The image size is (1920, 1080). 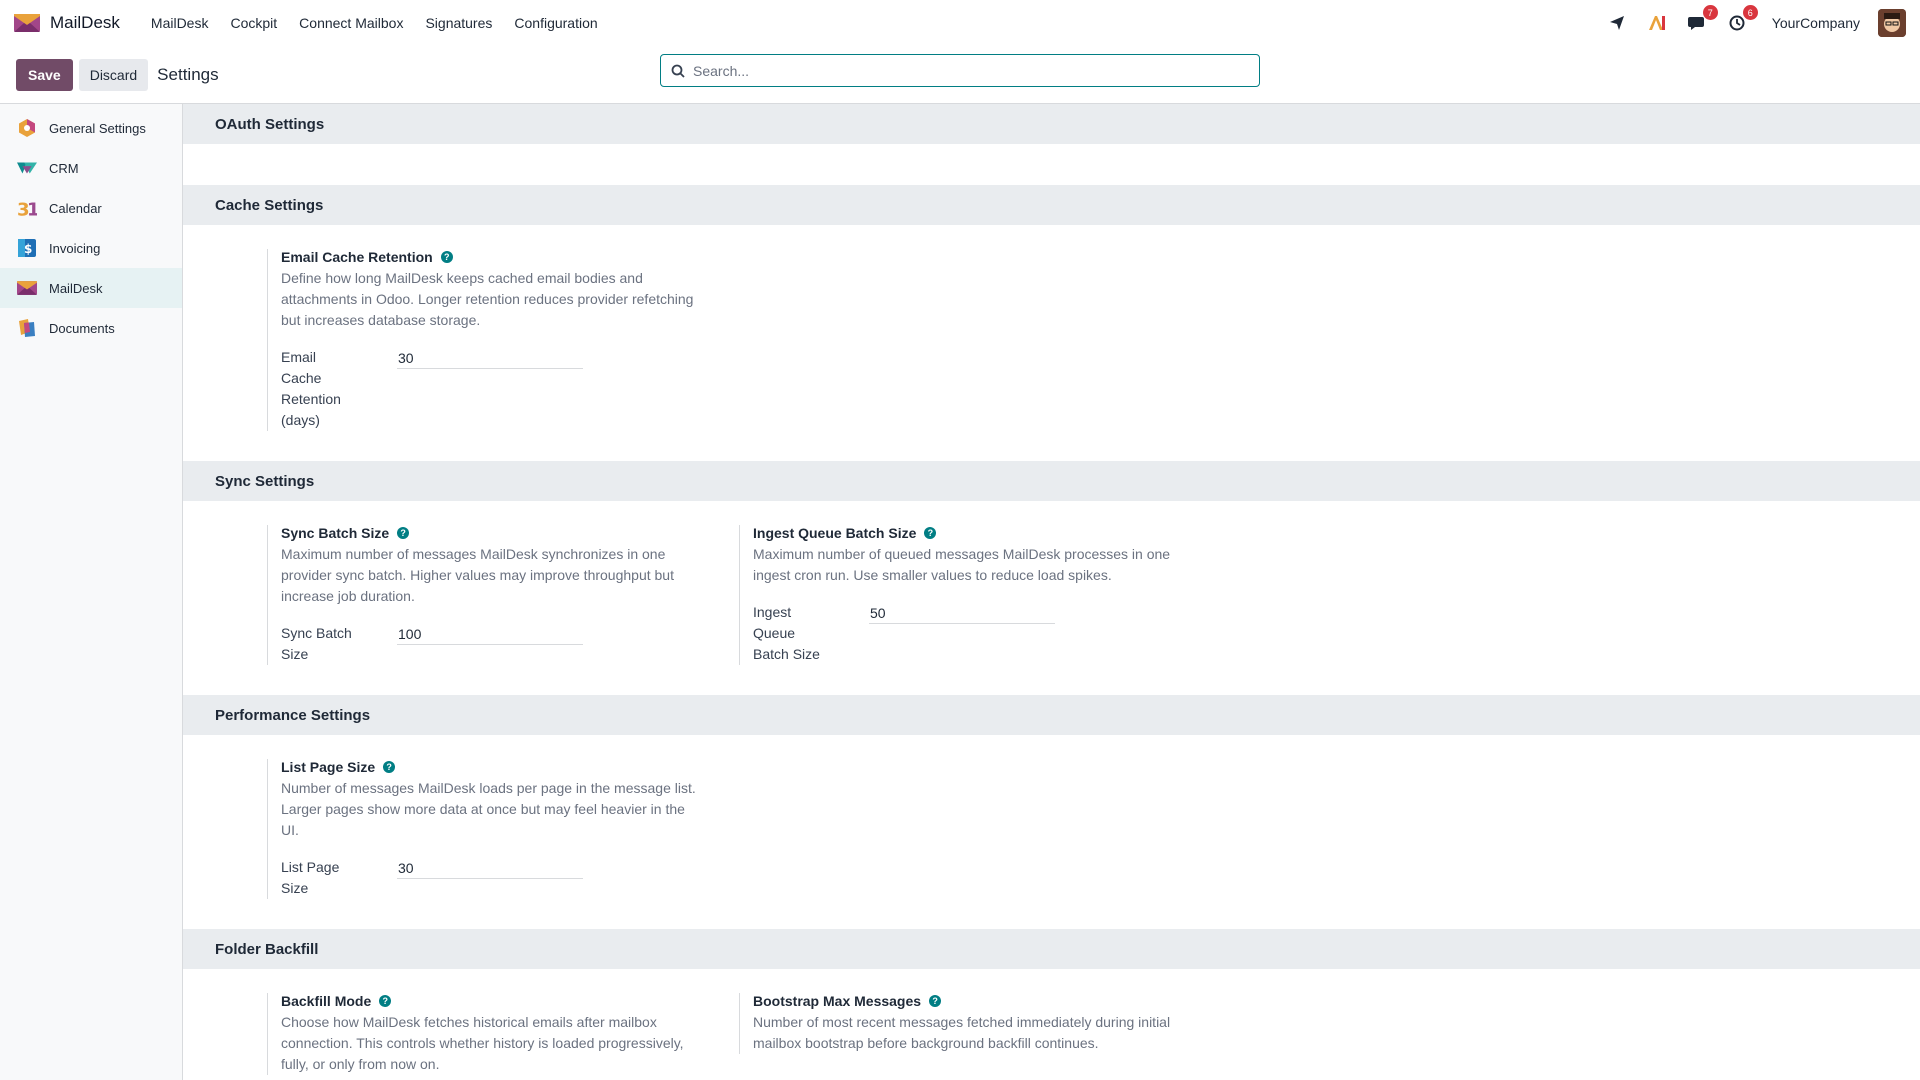 What do you see at coordinates (188, 74) in the screenshot?
I see `page-title: Settings` at bounding box center [188, 74].